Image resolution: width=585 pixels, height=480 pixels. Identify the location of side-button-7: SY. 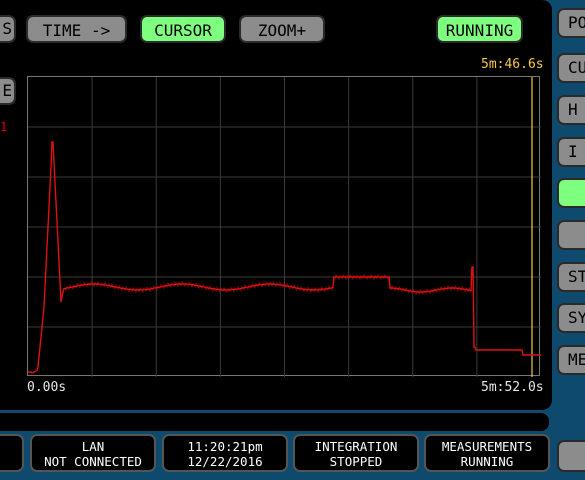
(571, 318).